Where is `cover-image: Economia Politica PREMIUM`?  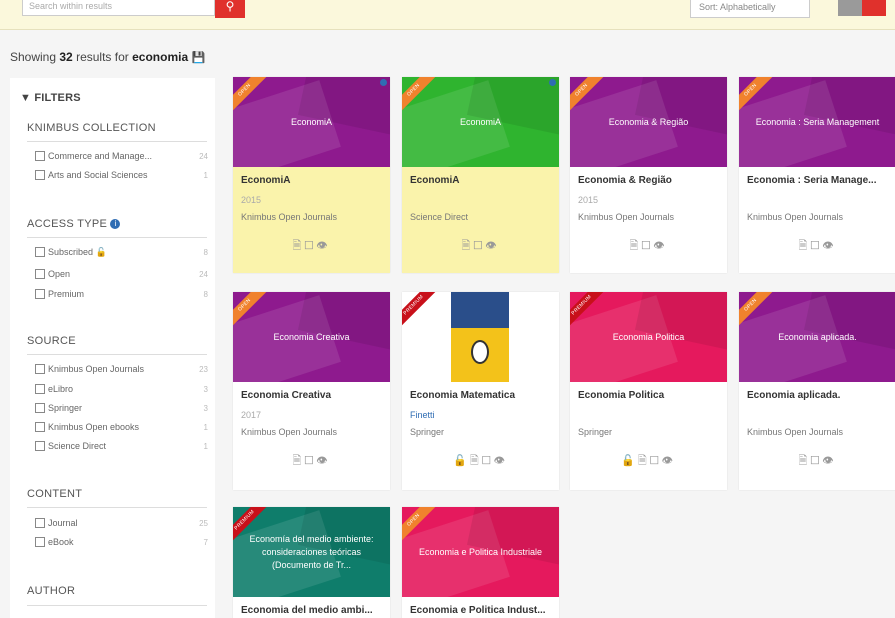 cover-image: Economia Politica PREMIUM is located at coordinates (648, 337).